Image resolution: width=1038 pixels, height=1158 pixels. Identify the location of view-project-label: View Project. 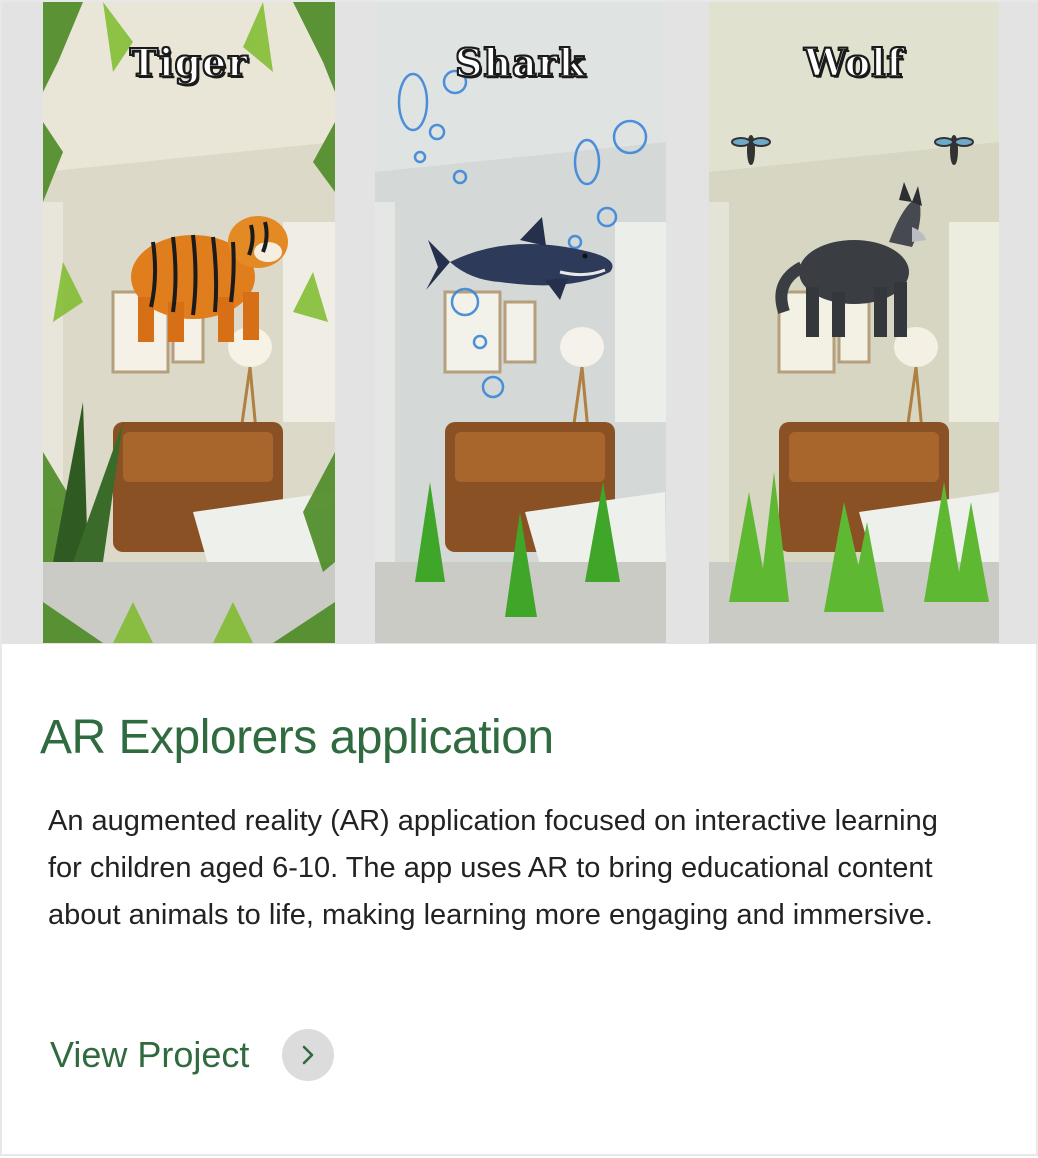
(149, 1055).